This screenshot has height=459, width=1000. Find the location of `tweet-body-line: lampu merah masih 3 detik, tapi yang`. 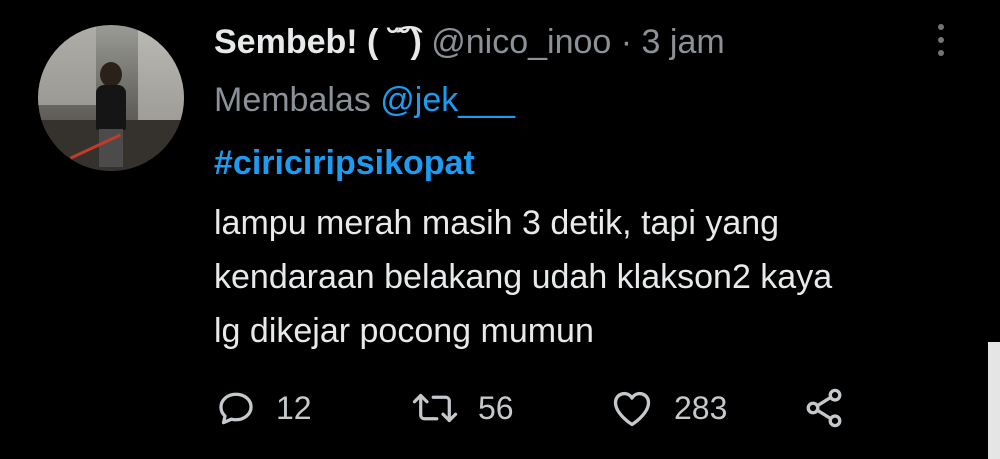

tweet-body-line: lampu merah masih 3 detik, tapi yang is located at coordinates (497, 223).